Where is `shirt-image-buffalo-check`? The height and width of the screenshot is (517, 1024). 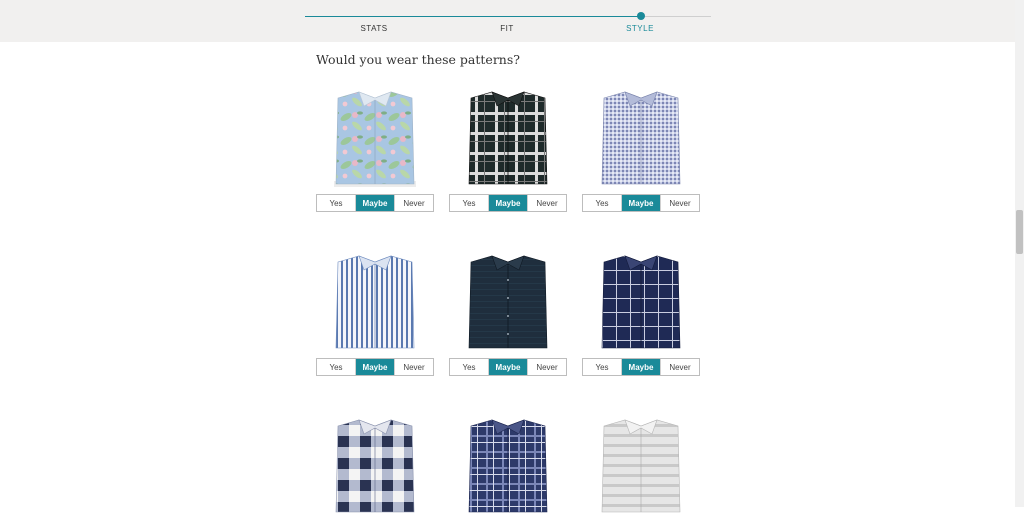 shirt-image-buffalo-check is located at coordinates (375, 466).